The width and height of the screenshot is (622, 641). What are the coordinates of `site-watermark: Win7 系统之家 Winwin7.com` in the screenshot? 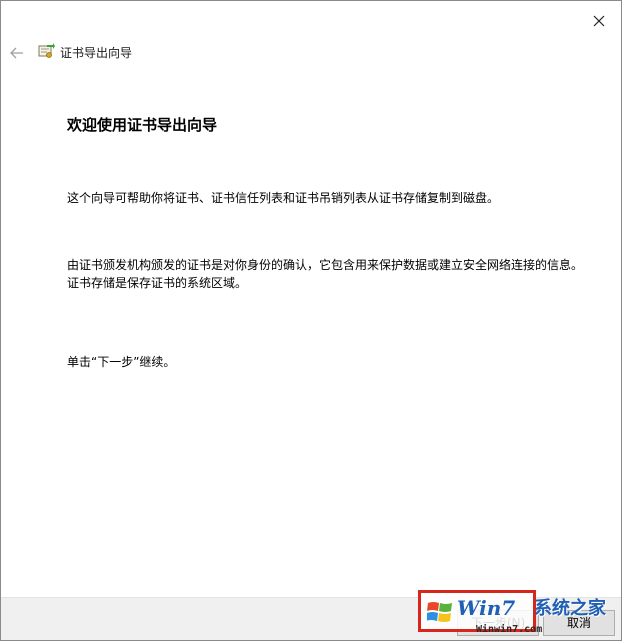 It's located at (519, 615).